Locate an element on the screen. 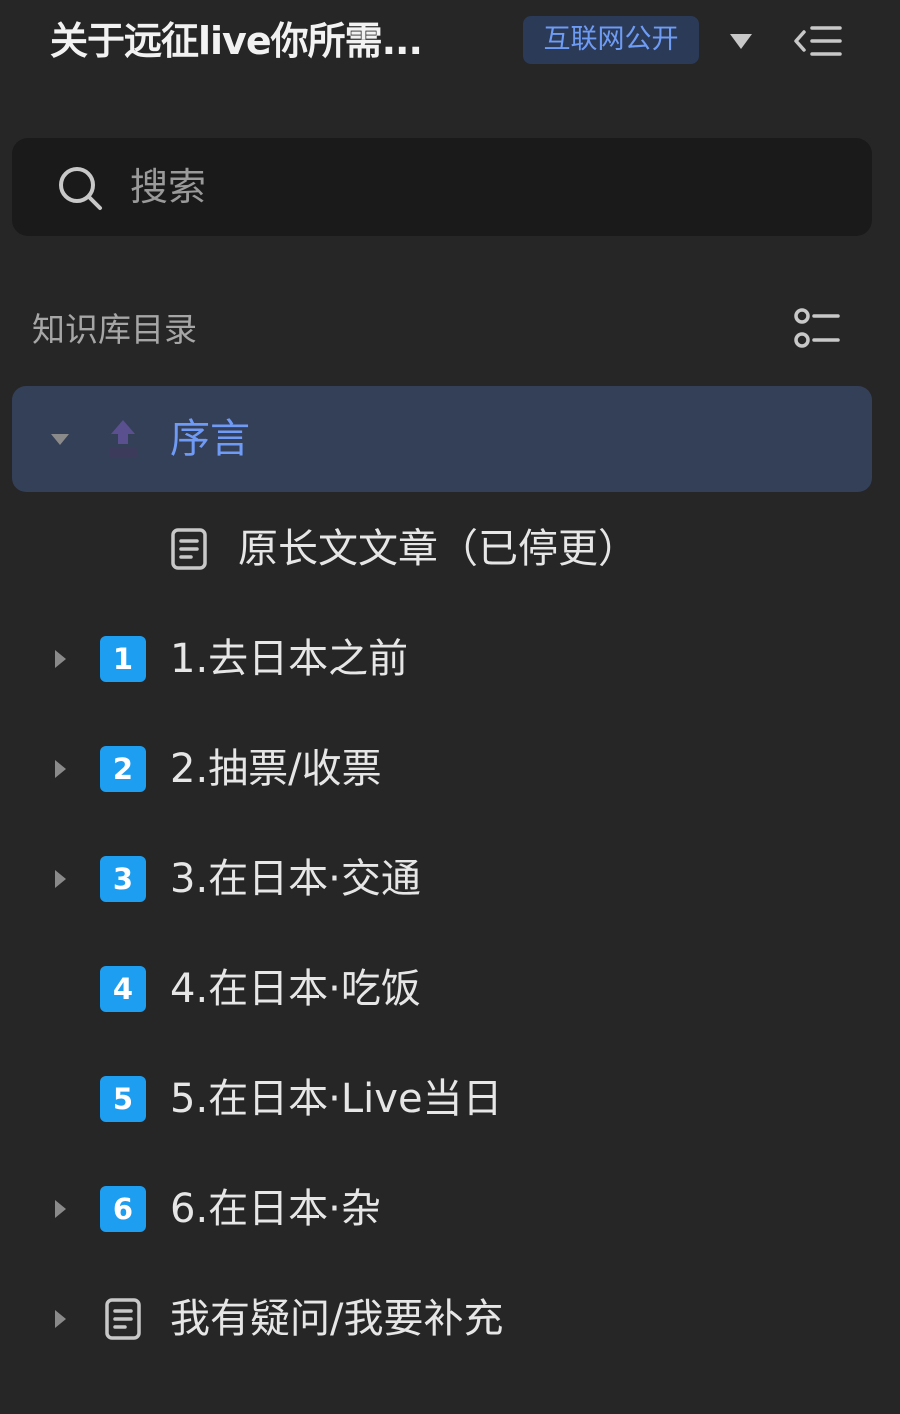  tree-item-tickets: 2 2.抽票/收票 is located at coordinates (442, 769).